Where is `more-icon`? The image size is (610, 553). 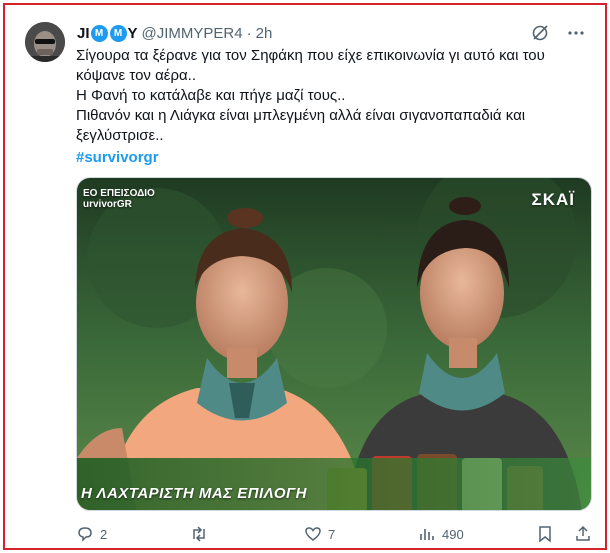
more-icon is located at coordinates (576, 33).